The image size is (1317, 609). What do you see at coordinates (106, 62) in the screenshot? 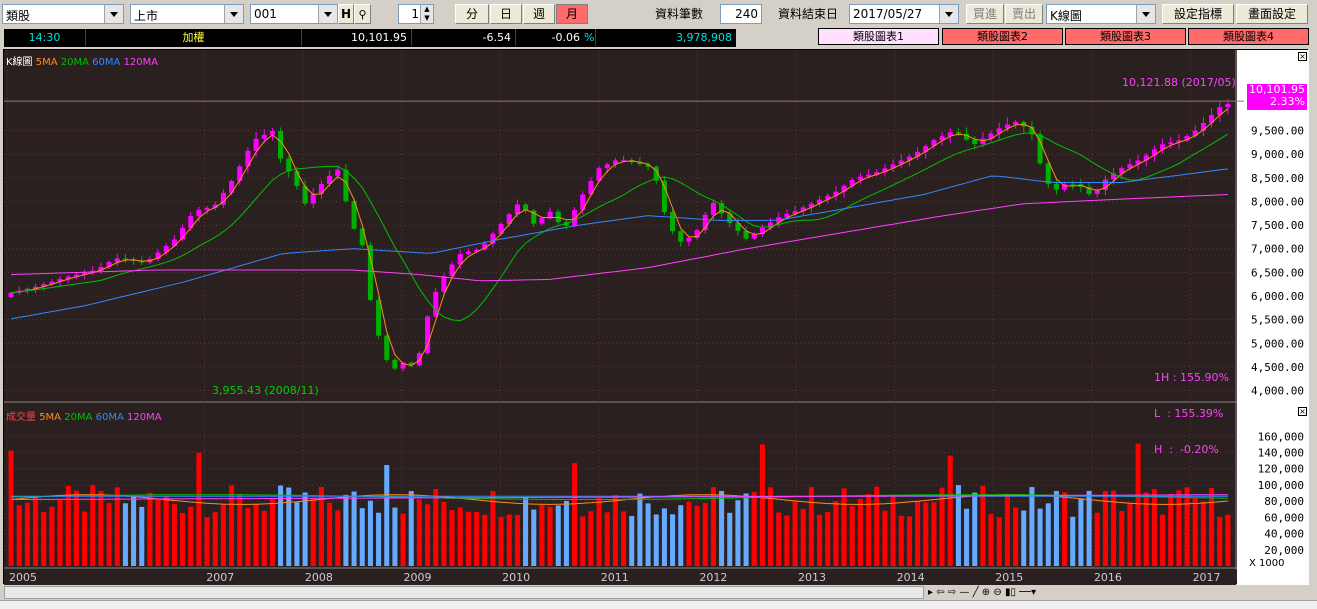
I see `legend-ma60: 60MA` at bounding box center [106, 62].